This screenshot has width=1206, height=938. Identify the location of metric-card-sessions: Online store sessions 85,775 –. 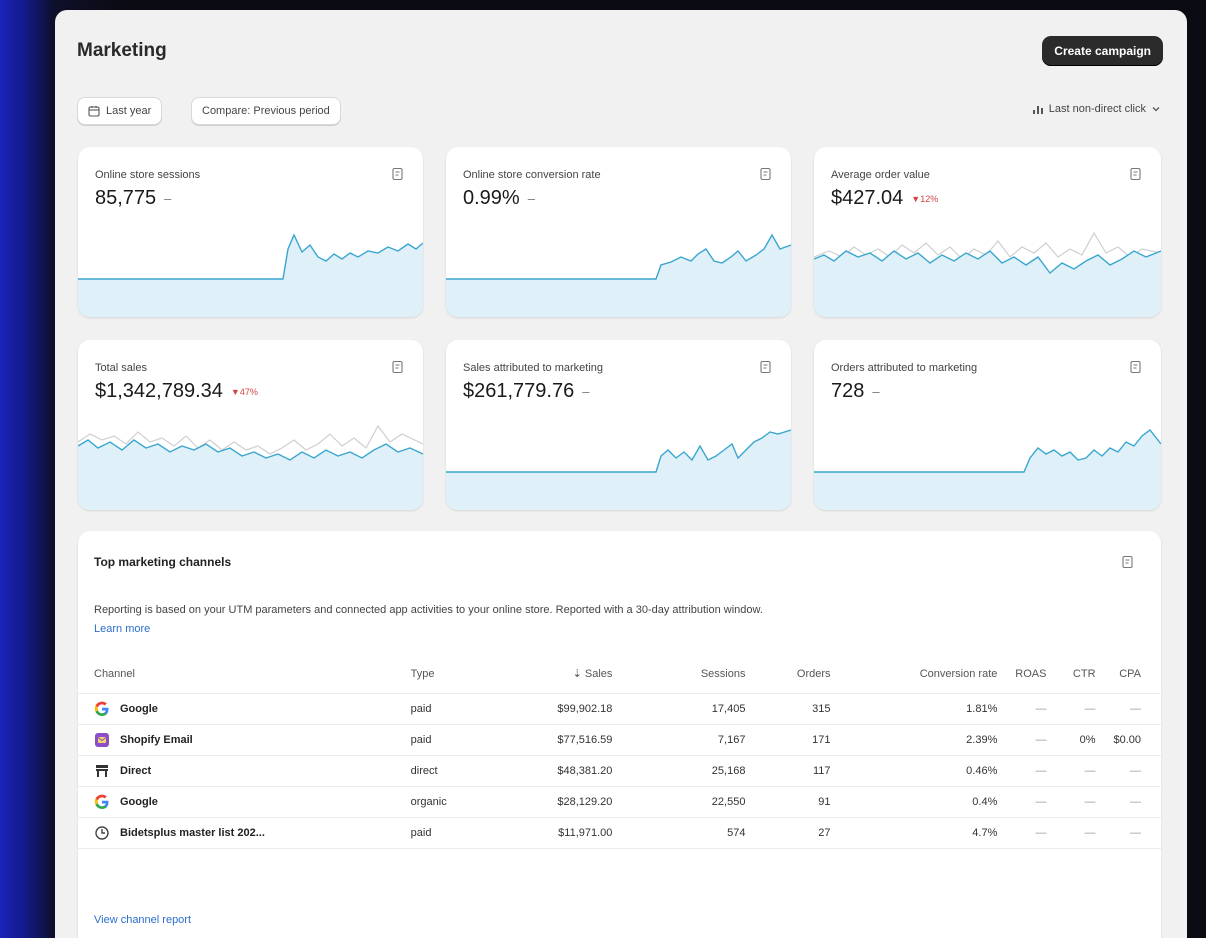
(250, 232).